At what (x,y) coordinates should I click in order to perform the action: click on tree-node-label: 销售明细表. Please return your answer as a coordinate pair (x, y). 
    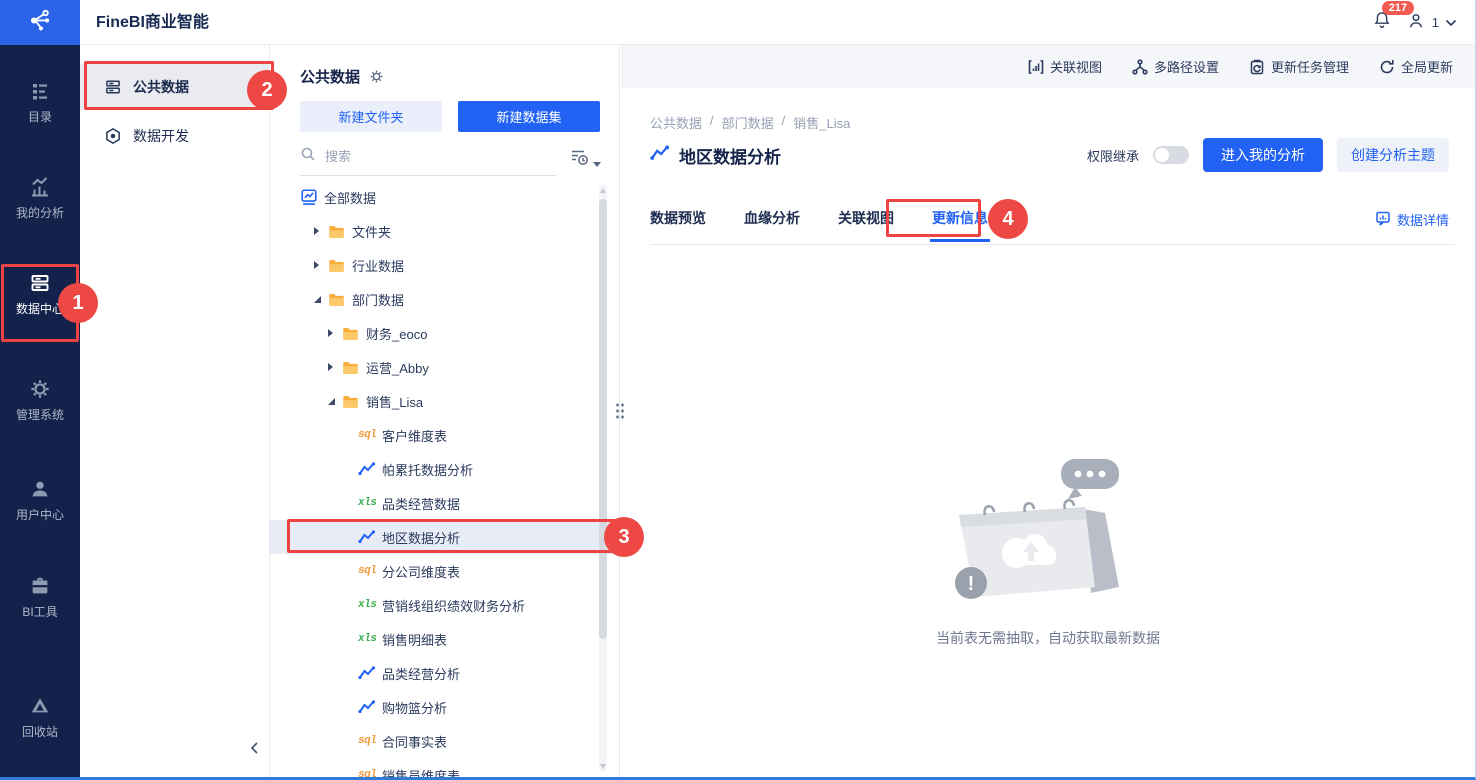
    Looking at the image, I should click on (415, 640).